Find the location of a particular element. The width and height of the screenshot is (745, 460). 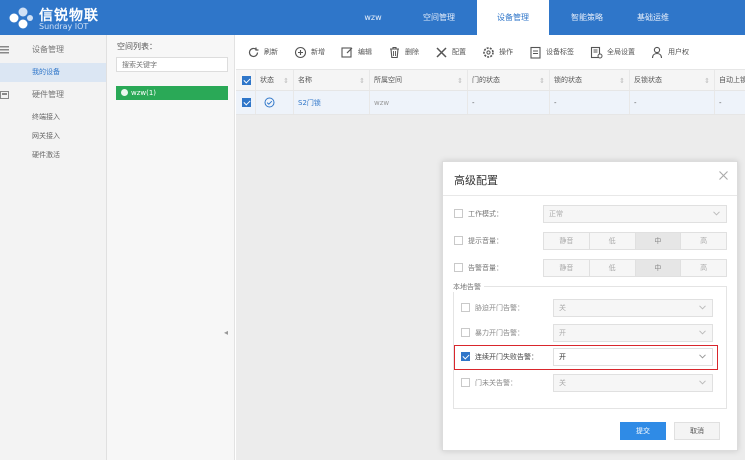

global-settings-label: 全局设置 is located at coordinates (621, 52).